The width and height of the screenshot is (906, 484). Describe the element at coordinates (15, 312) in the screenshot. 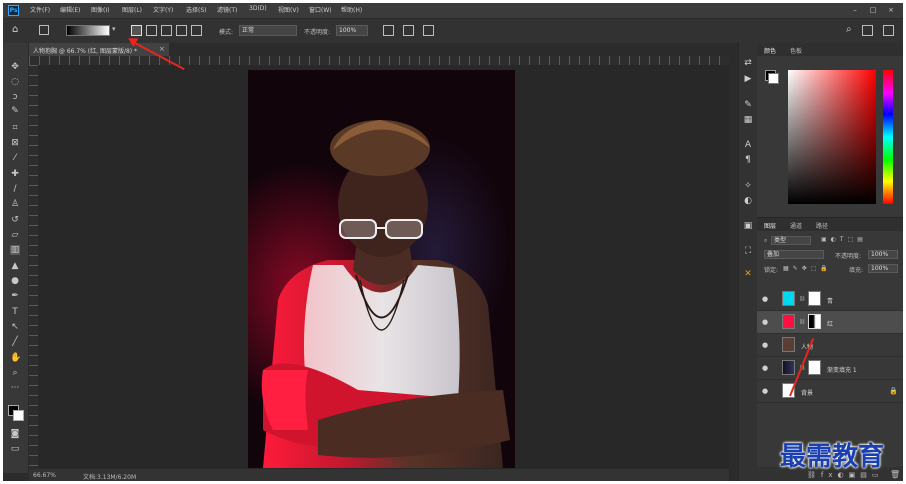

I see `type-tool-icon: T` at that location.